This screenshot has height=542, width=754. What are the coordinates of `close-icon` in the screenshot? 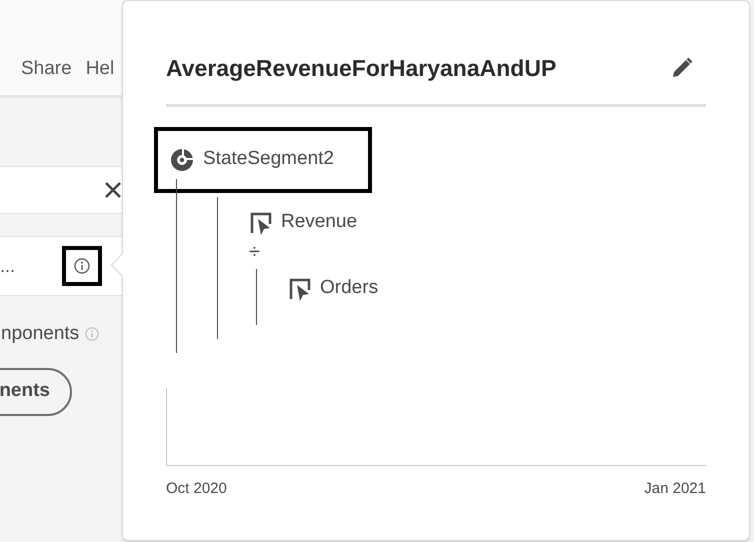 It's located at (113, 190).